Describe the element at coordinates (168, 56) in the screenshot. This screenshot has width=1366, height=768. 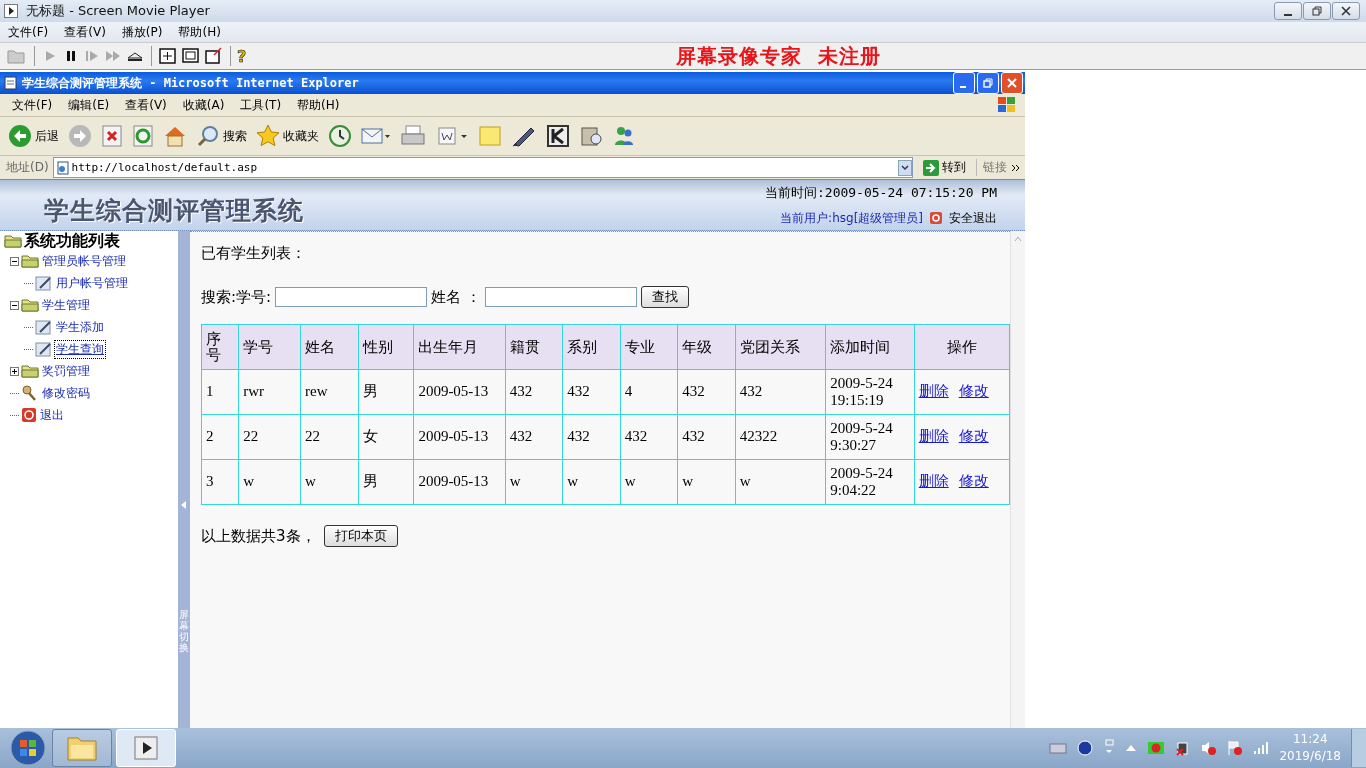
I see `fit-screen-icon` at that location.